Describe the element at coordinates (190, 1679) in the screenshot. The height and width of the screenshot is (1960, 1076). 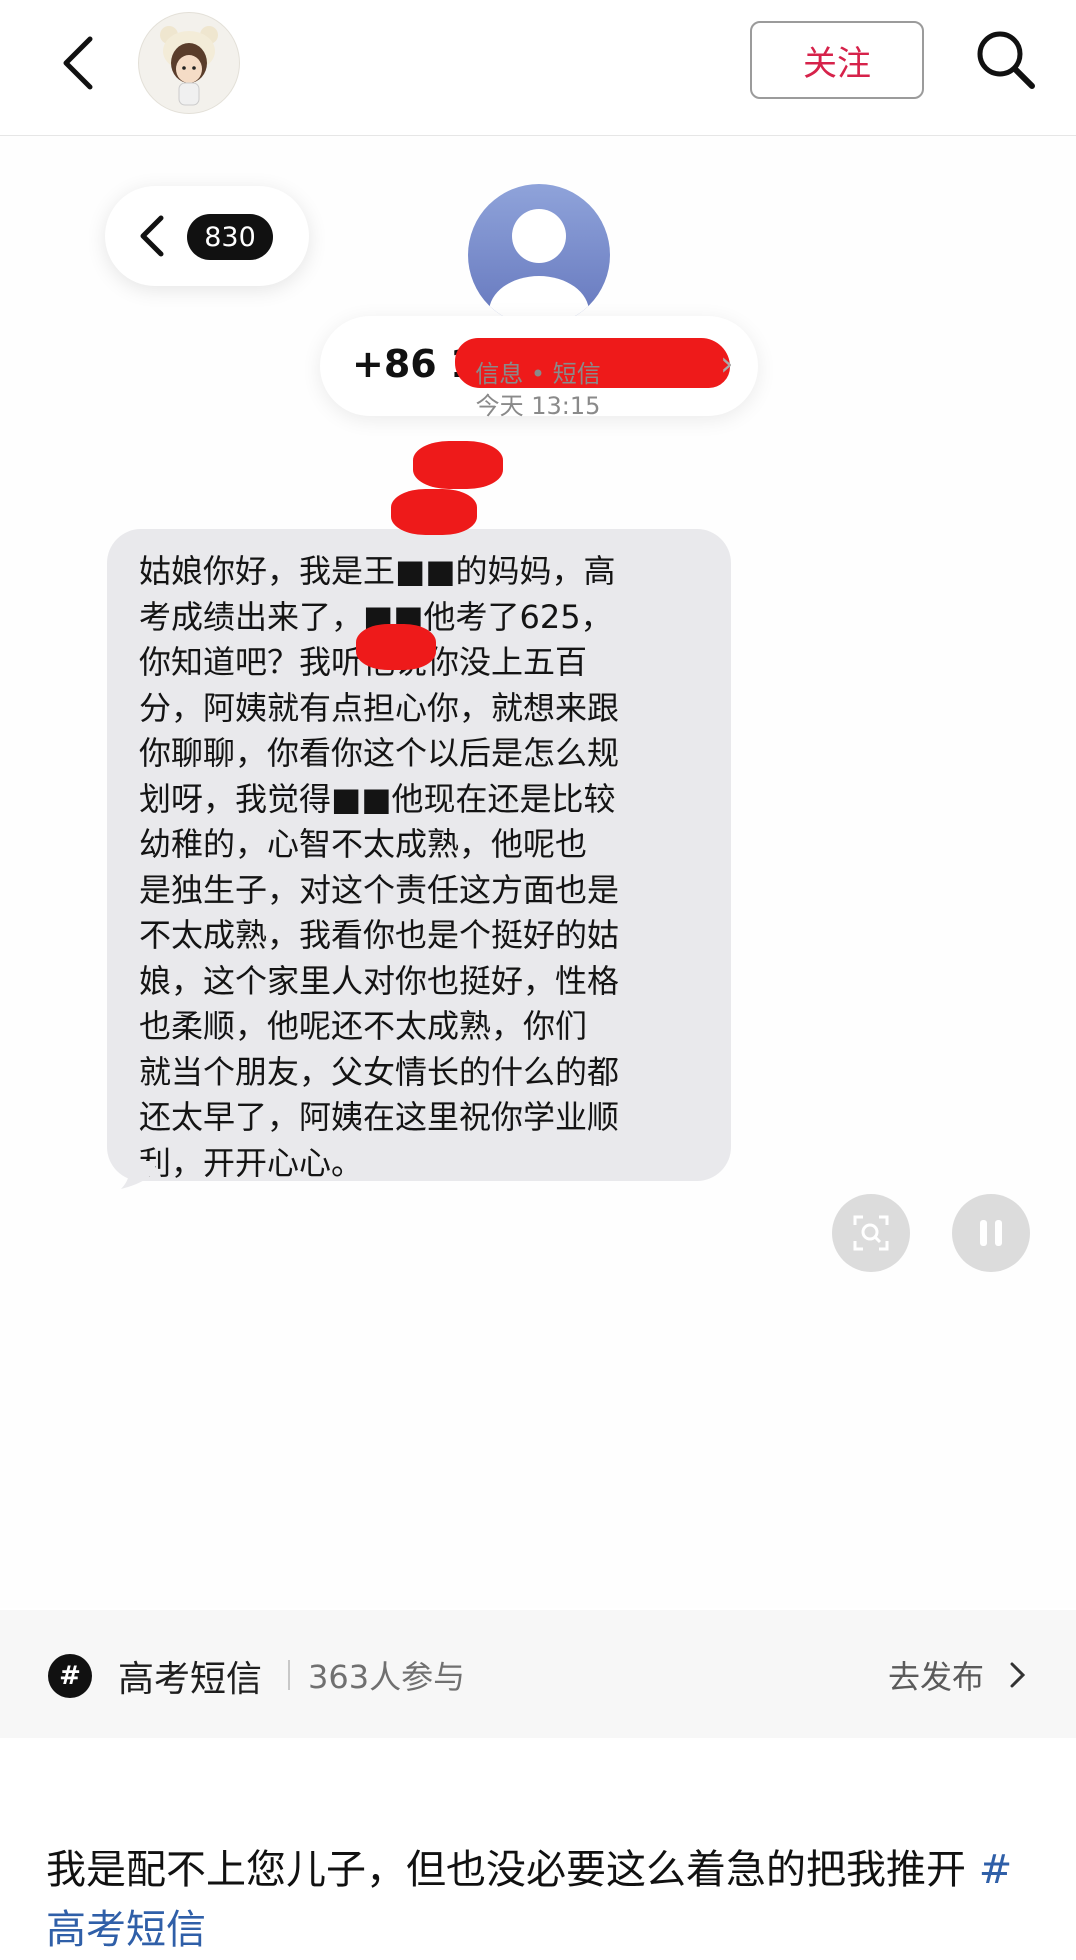
I see `topic-name: 高考短信` at that location.